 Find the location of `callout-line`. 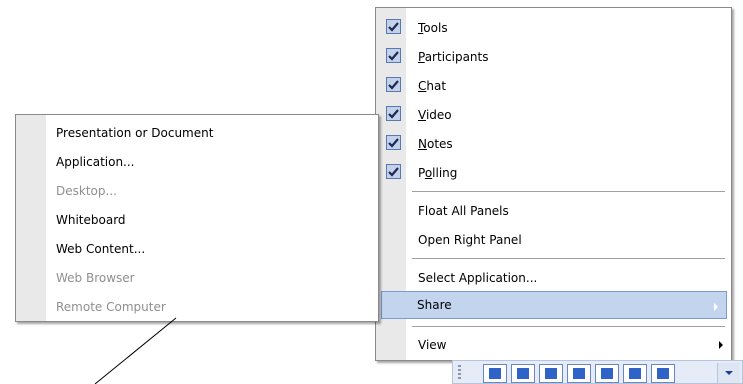

callout-line is located at coordinates (135, 350).